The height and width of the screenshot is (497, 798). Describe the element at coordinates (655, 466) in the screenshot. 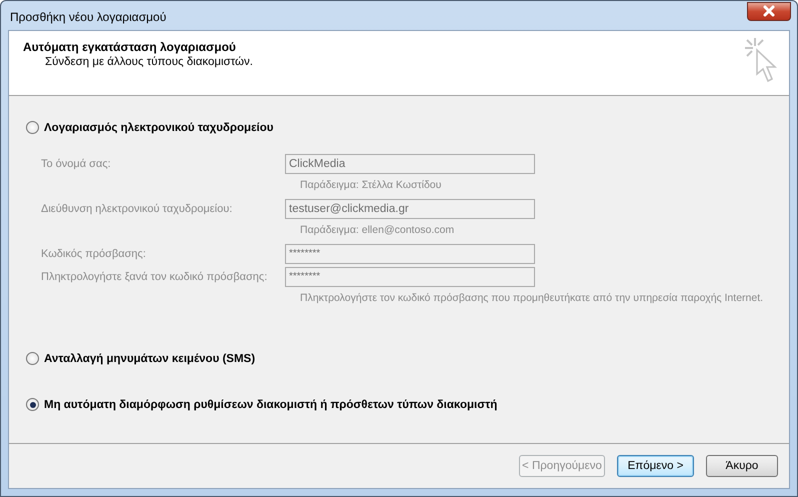

I see `dialog-button: Επόμενο >` at that location.